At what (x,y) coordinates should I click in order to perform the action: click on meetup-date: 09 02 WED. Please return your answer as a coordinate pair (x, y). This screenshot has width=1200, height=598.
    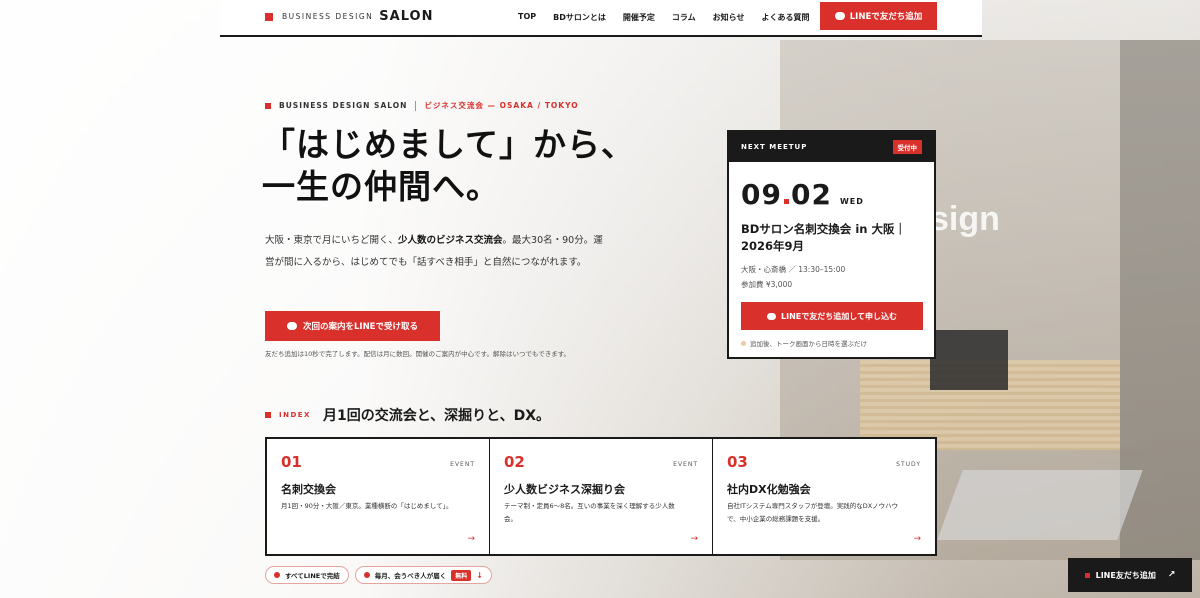
    Looking at the image, I should click on (802, 194).